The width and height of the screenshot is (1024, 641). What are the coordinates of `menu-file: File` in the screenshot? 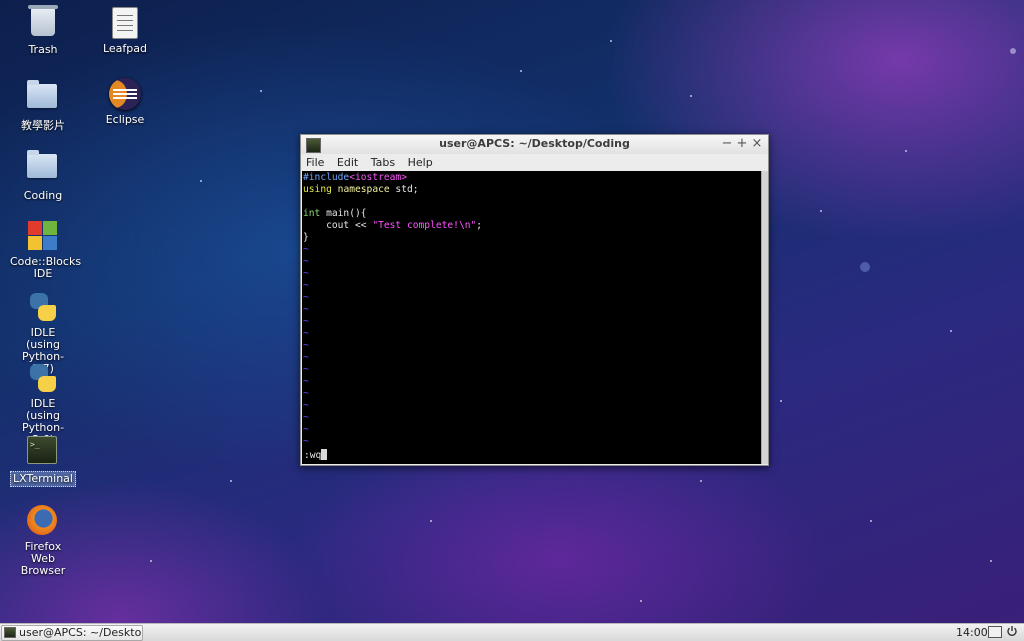 It's located at (315, 162).